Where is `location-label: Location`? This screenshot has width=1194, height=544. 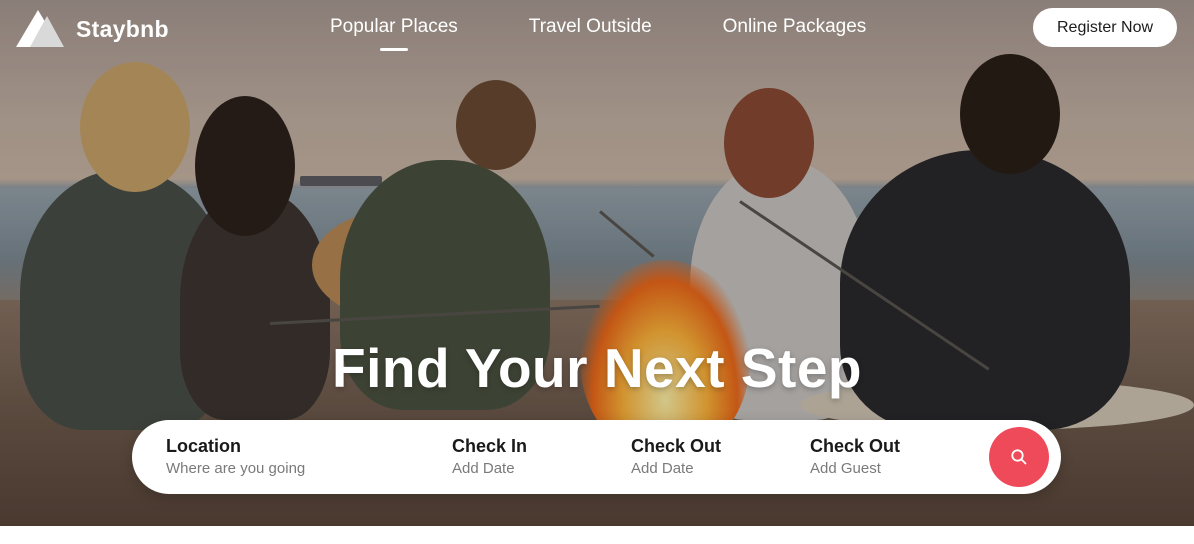
location-label: Location is located at coordinates (203, 446).